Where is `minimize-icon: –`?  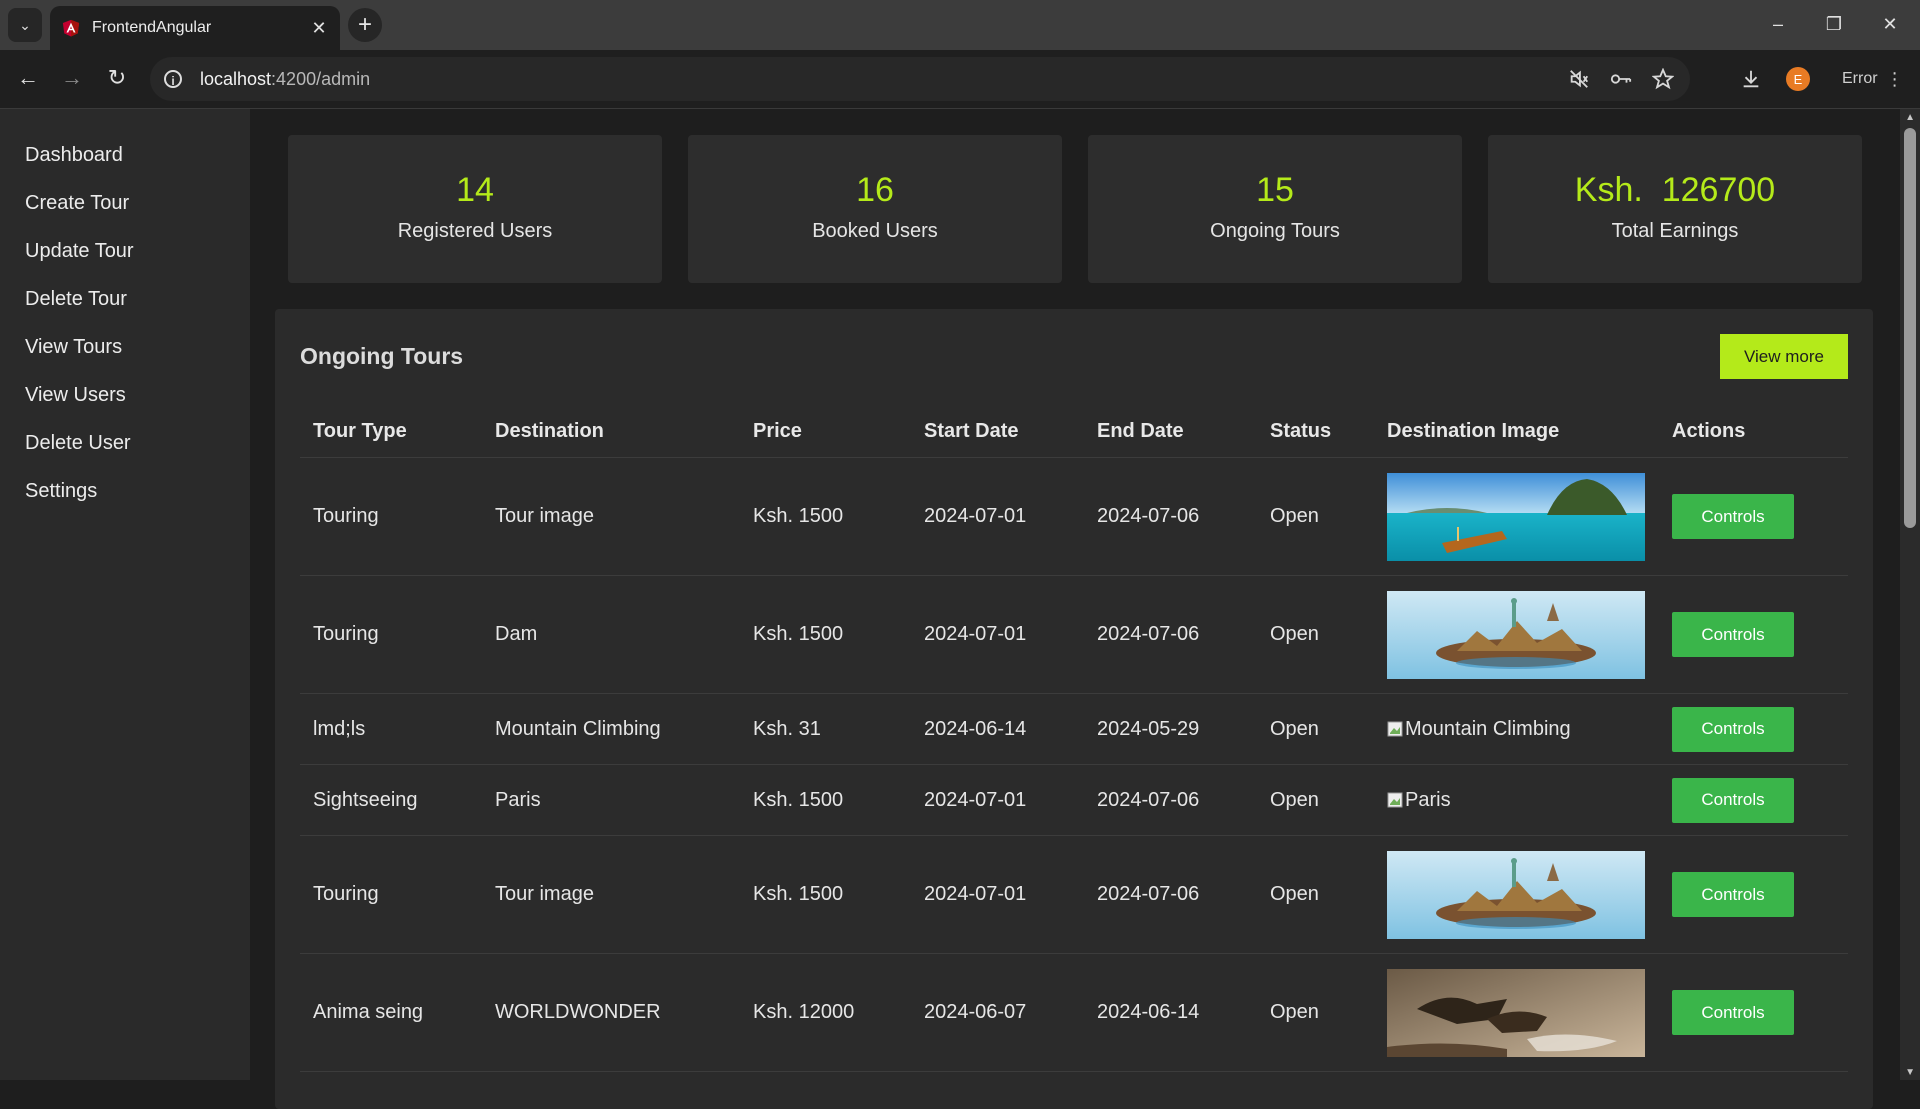
minimize-icon: – is located at coordinates (1778, 24).